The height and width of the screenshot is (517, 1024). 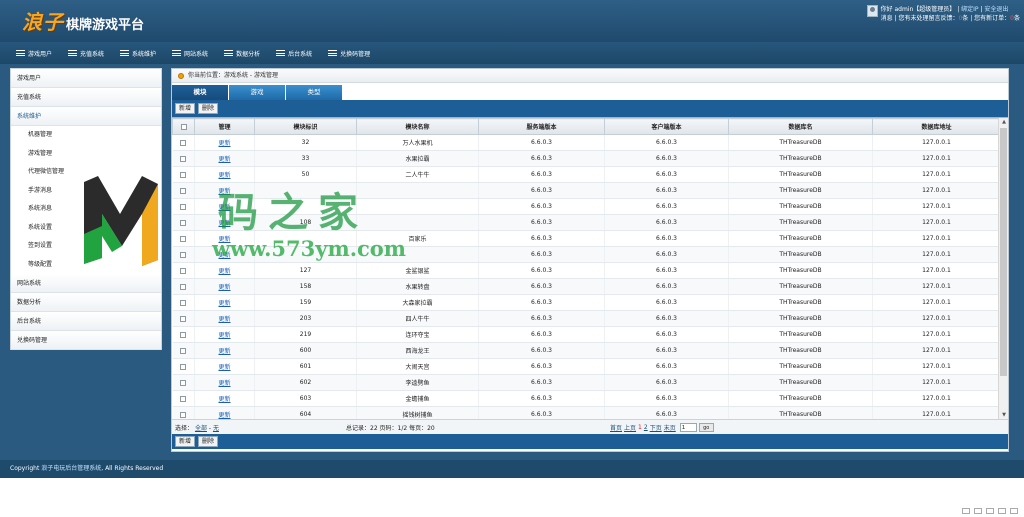 I want to click on table-cell: 127.0.0.1, so click(x=936, y=366).